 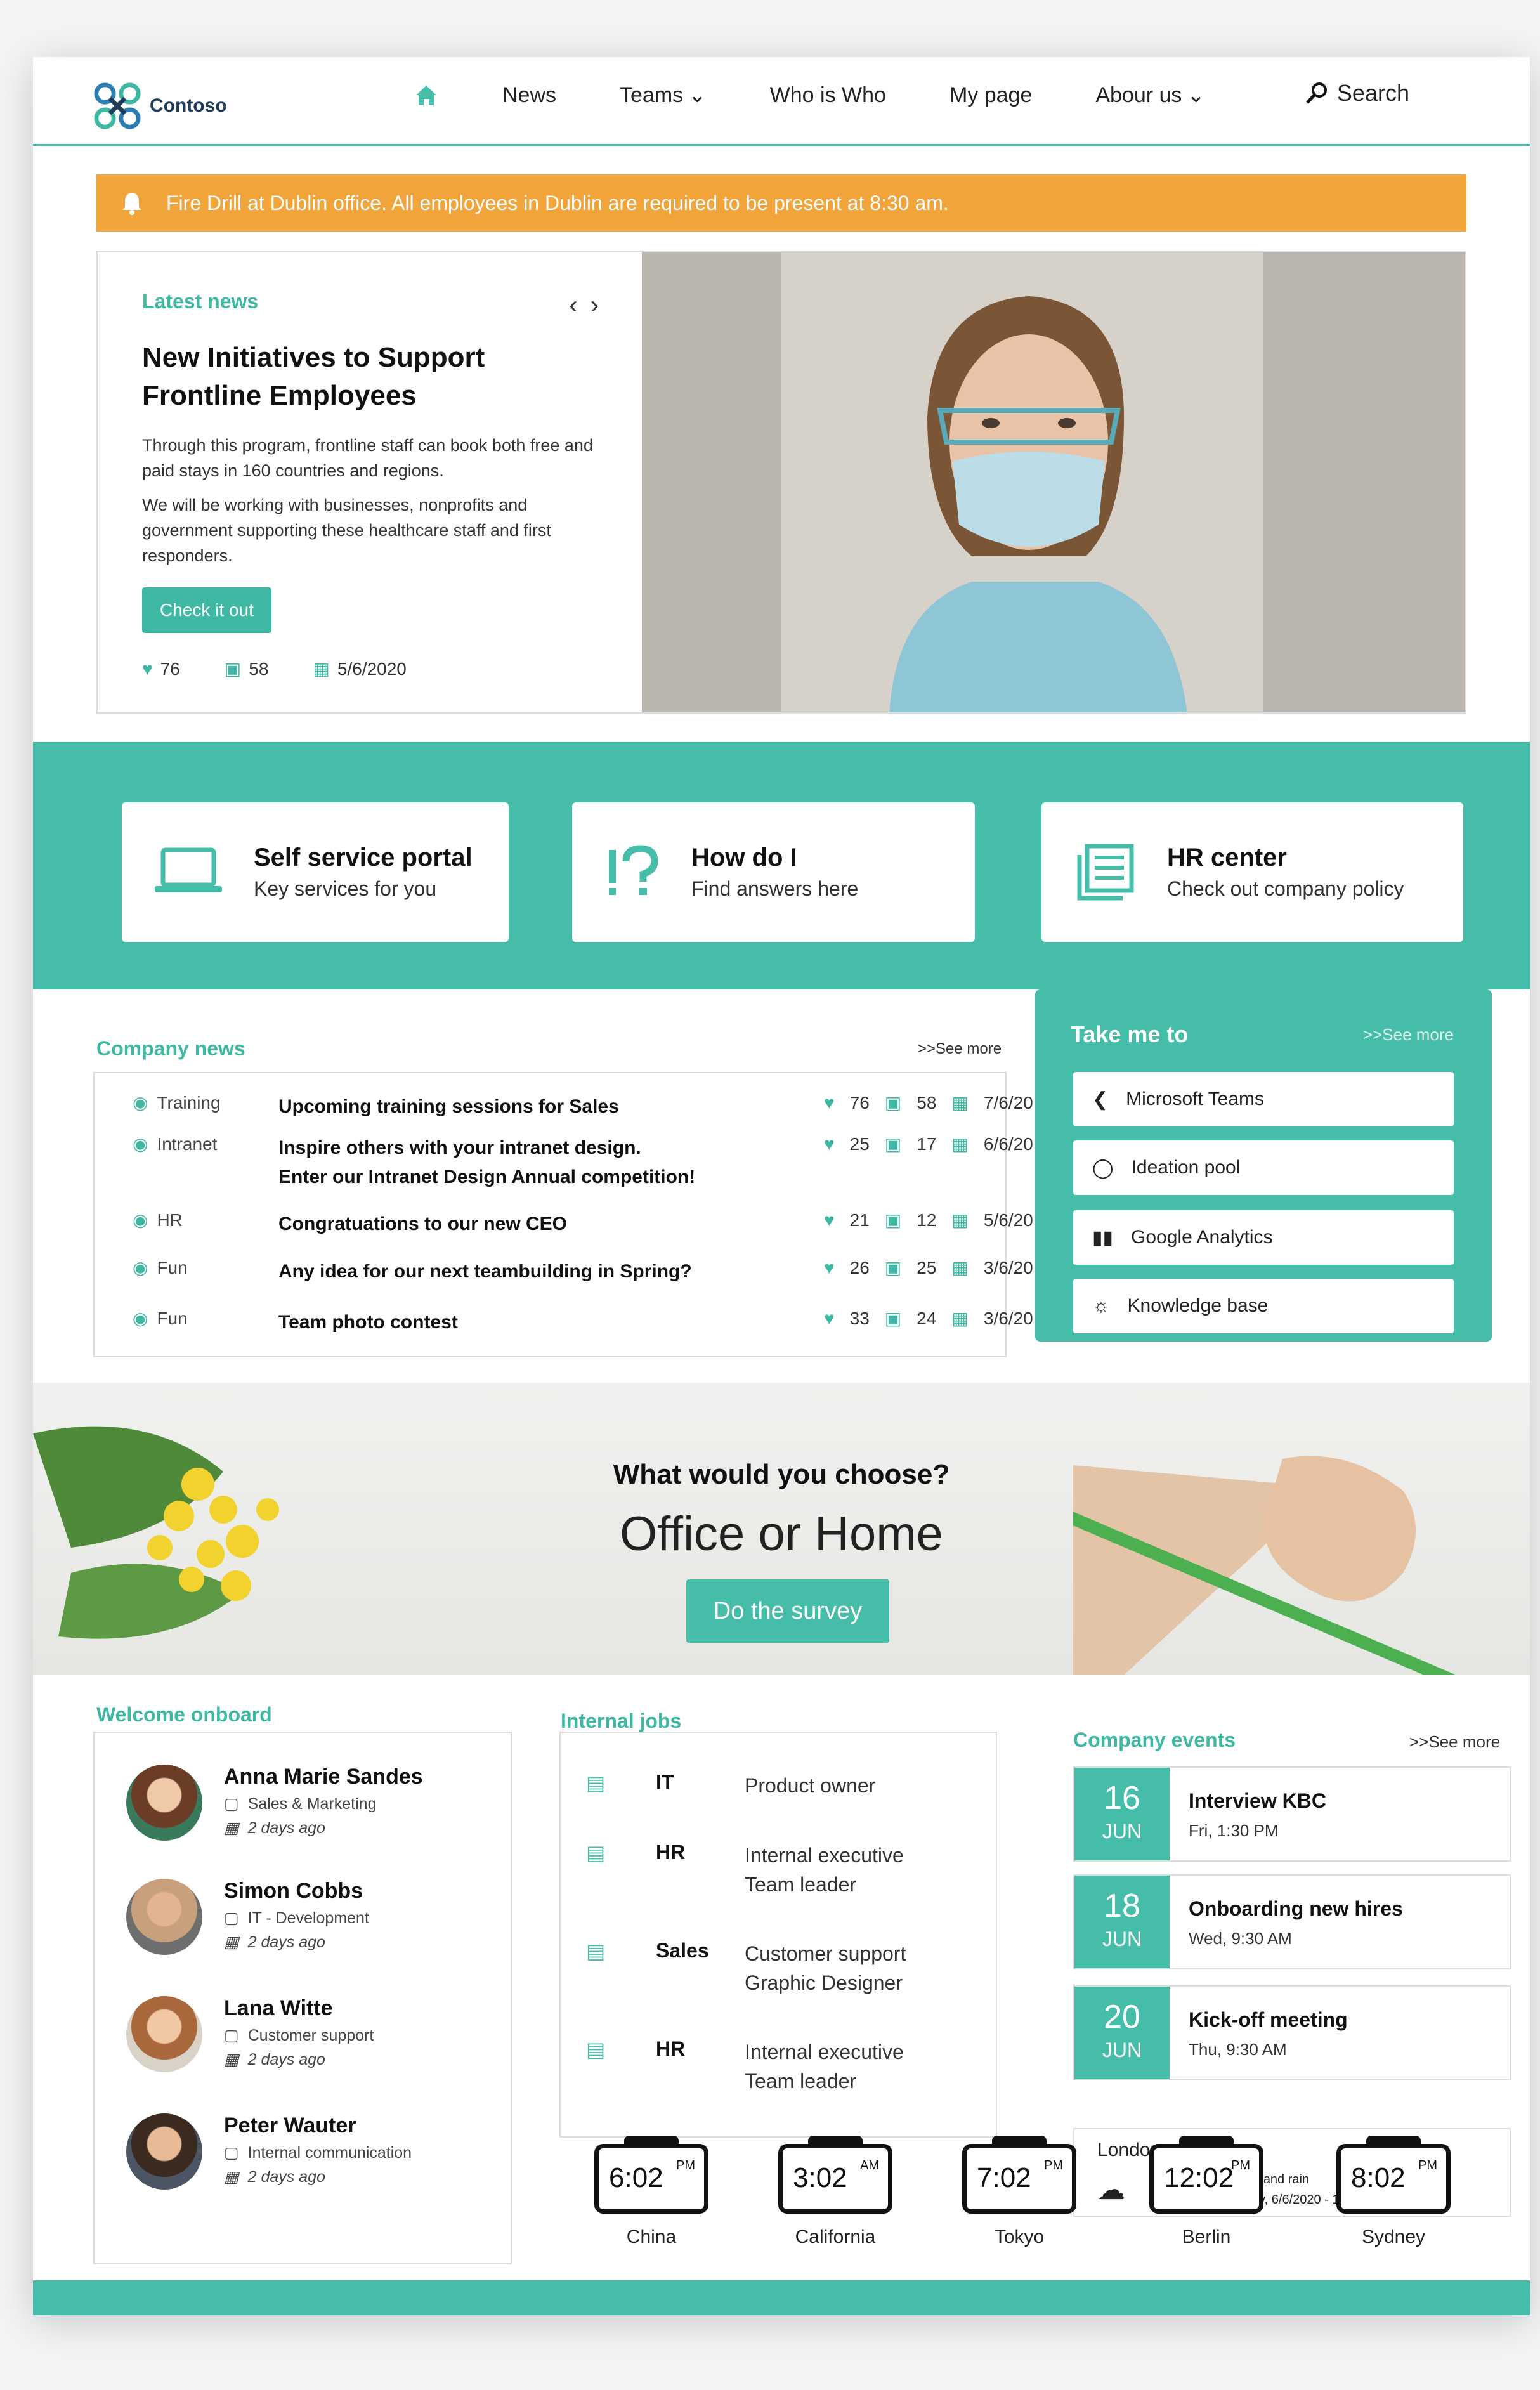 I want to click on event-card: 18 JUN Onboarding new hires Wed, 9:30 AM, so click(x=1292, y=1921).